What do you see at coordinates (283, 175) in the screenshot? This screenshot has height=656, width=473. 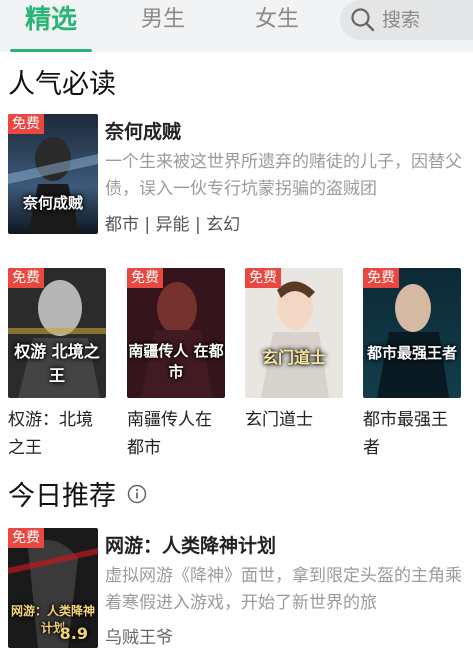 I see `featured-book-desc: 一个生来被这世界所遗弃的赌徒的儿子，因替父债，误入一伙专行坑蒙拐骗的盗贼团` at bounding box center [283, 175].